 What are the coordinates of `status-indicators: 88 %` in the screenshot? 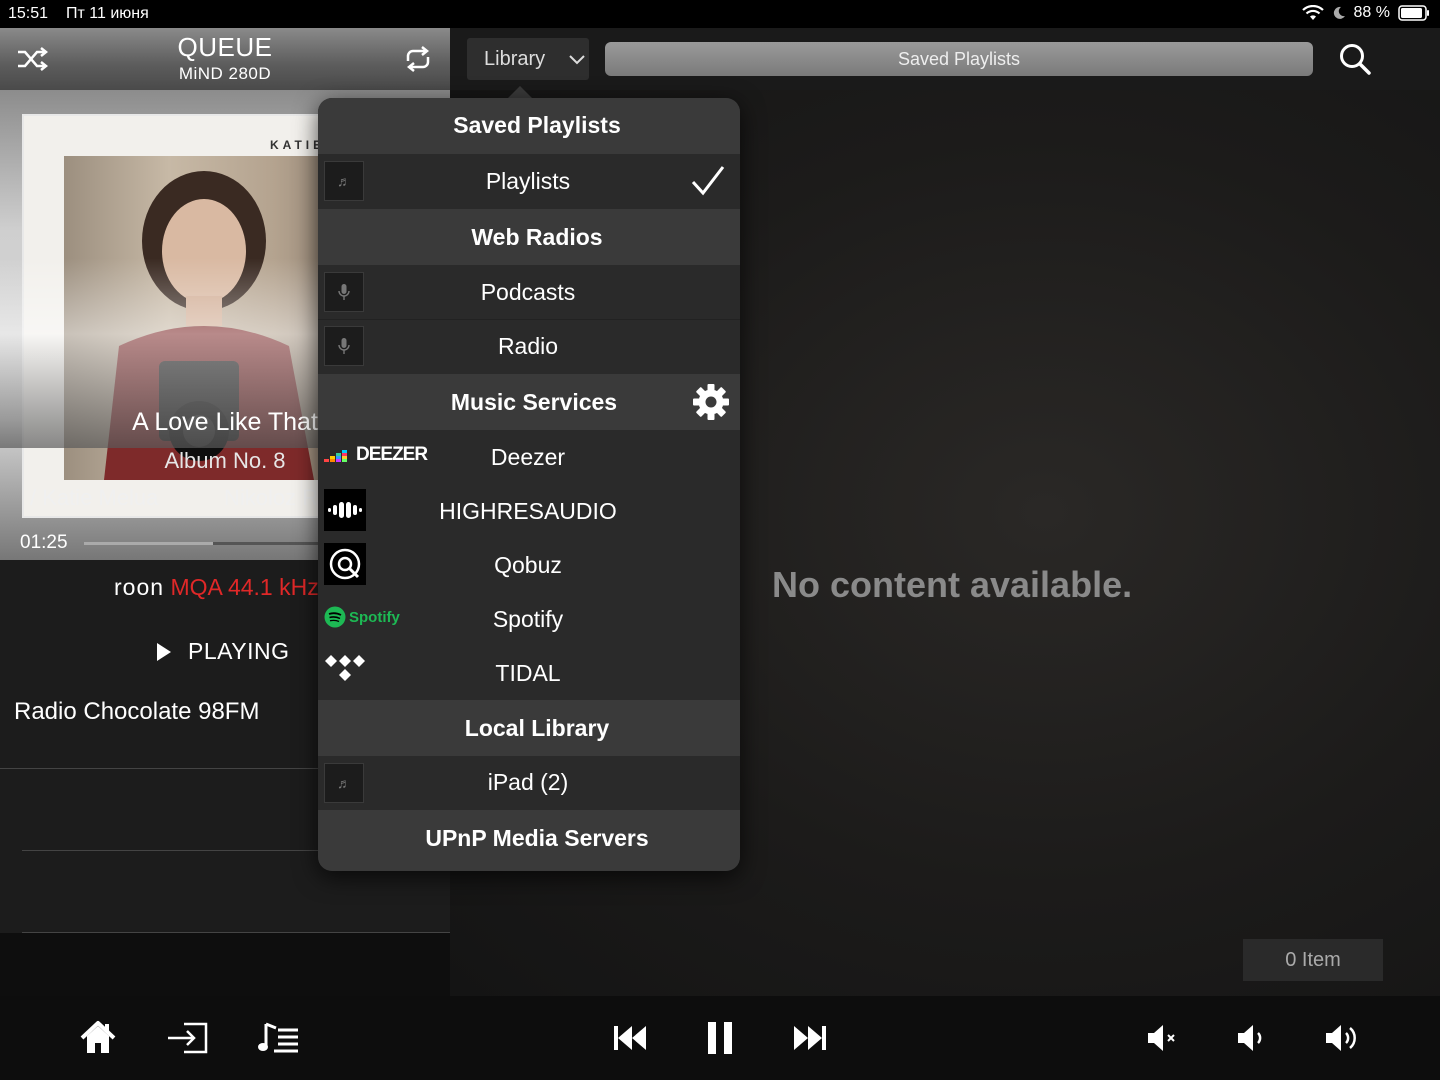 It's located at (1365, 13).